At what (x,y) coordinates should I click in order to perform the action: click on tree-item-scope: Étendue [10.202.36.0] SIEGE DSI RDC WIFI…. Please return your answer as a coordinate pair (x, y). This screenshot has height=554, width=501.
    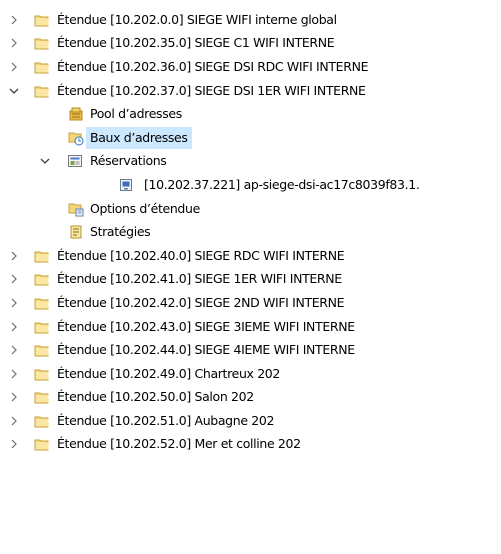
    Looking at the image, I should click on (250, 67).